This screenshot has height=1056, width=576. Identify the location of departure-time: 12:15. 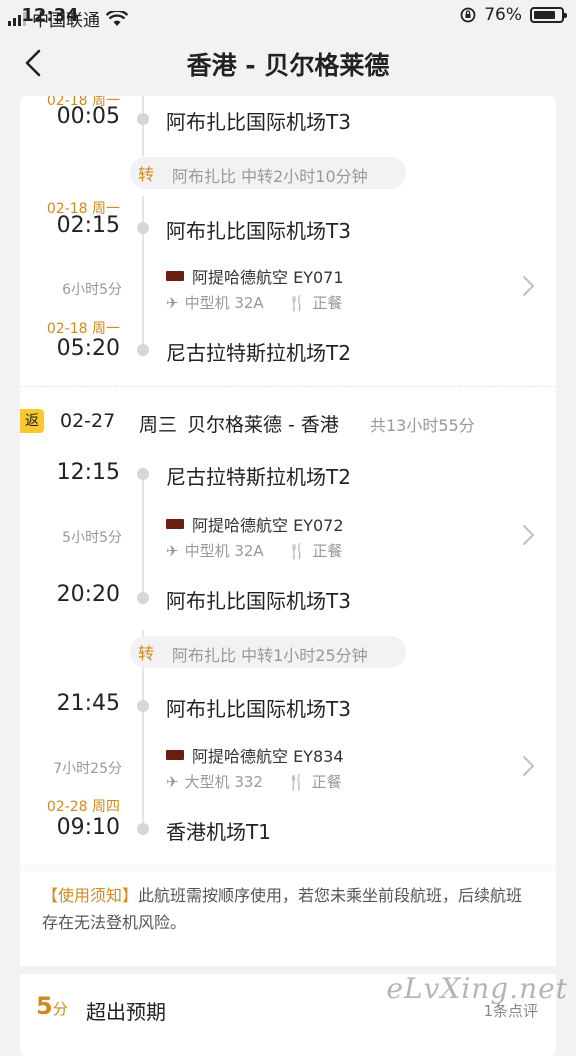
(88, 472).